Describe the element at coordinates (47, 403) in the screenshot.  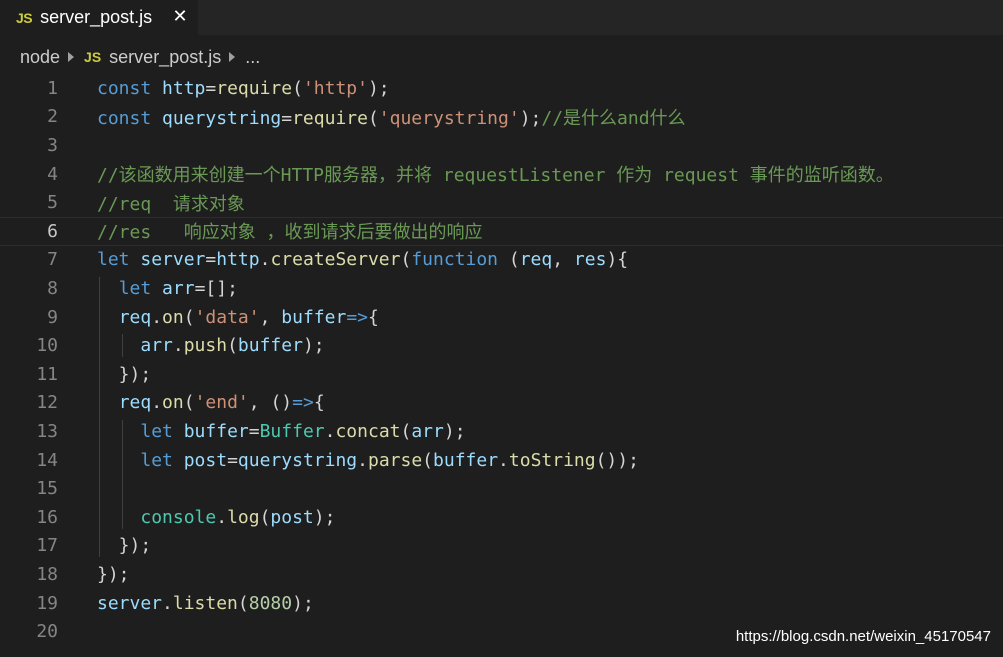
I see `line-number: 12` at that location.